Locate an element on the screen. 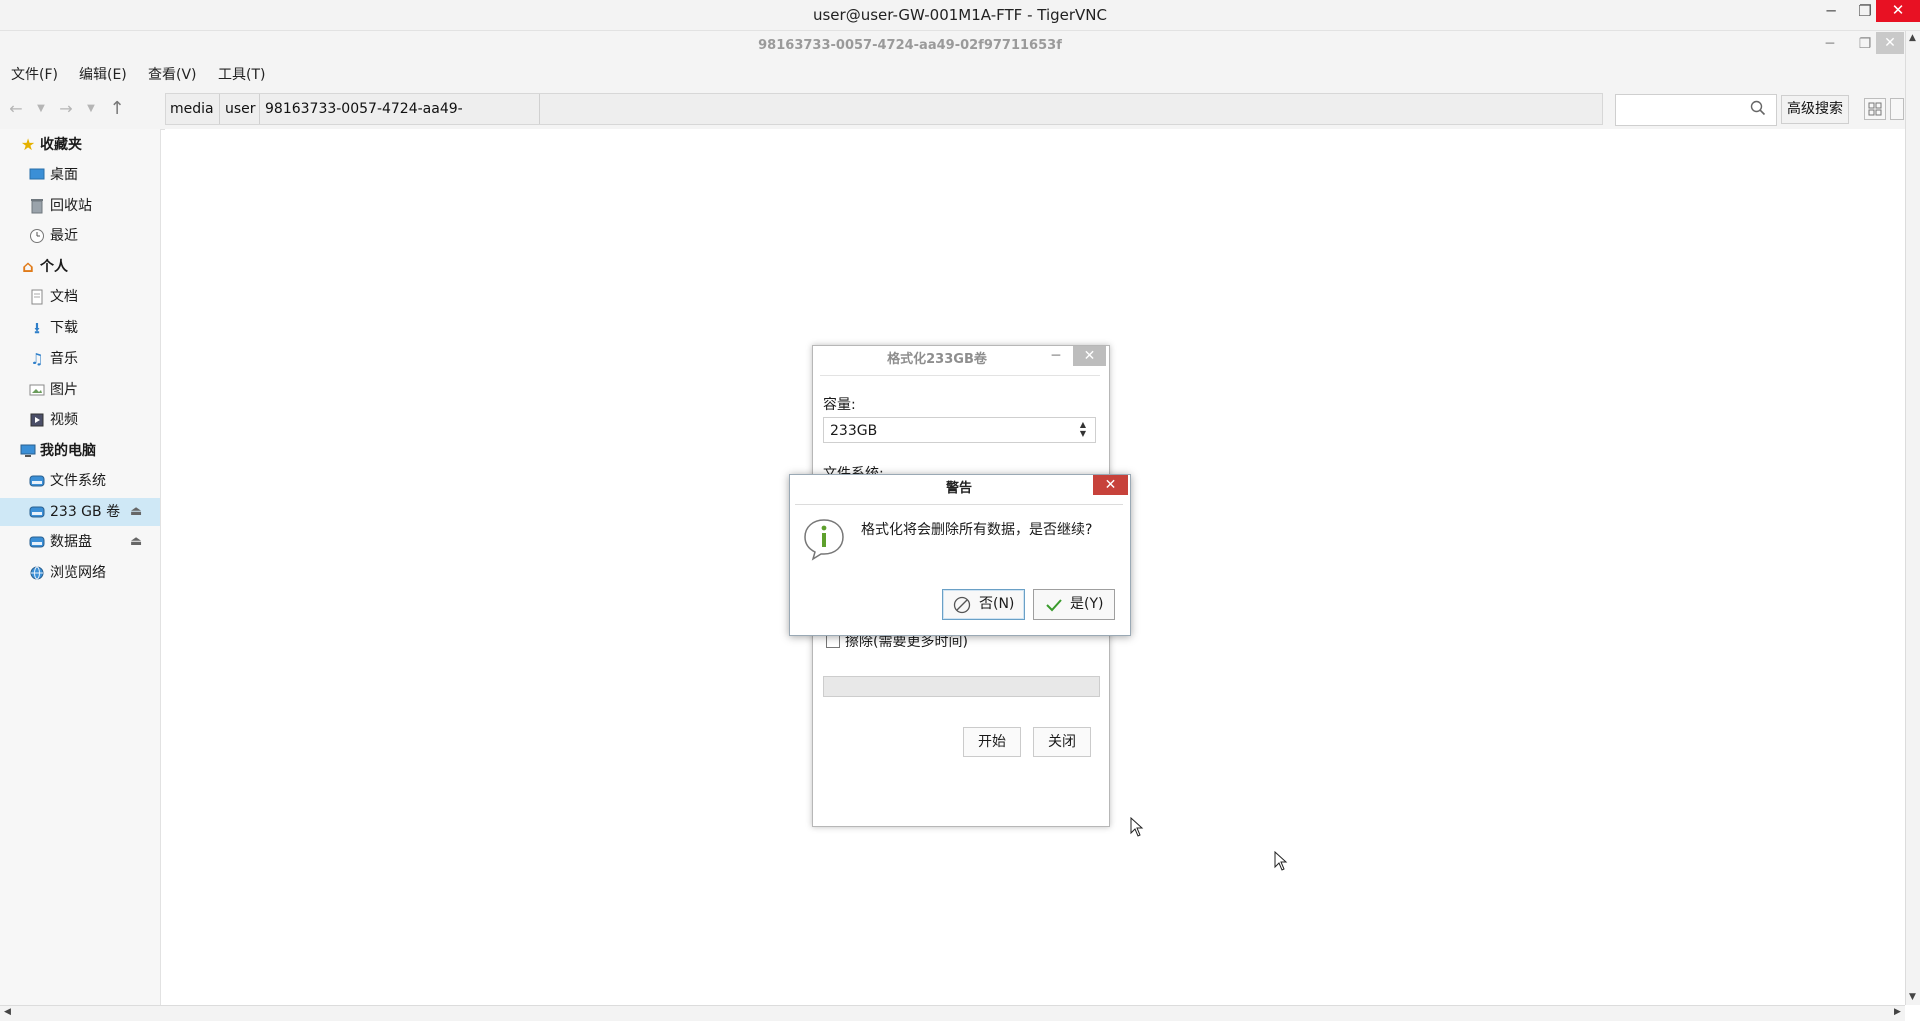 The image size is (1920, 1021). menu-view: 查看(V) is located at coordinates (172, 75).